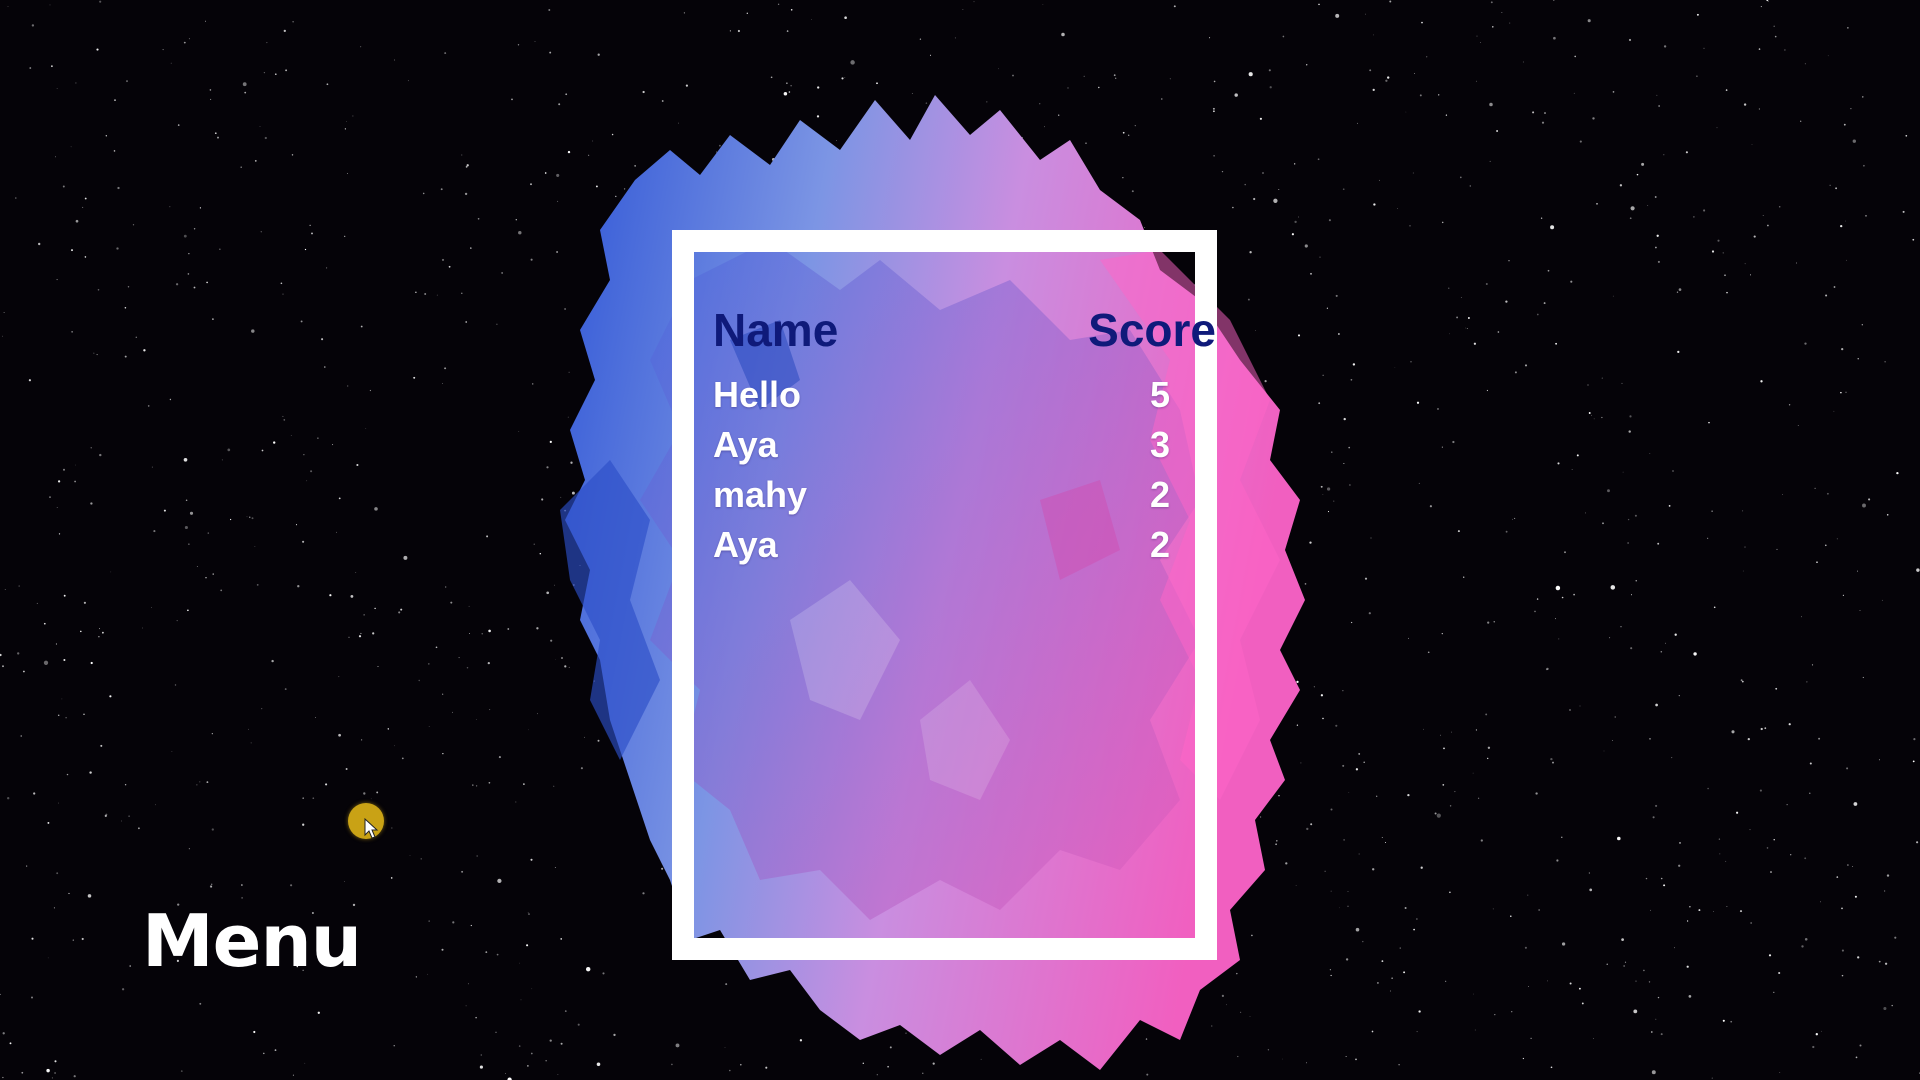  Describe the element at coordinates (252, 941) in the screenshot. I see `menu-button: Menu` at that location.